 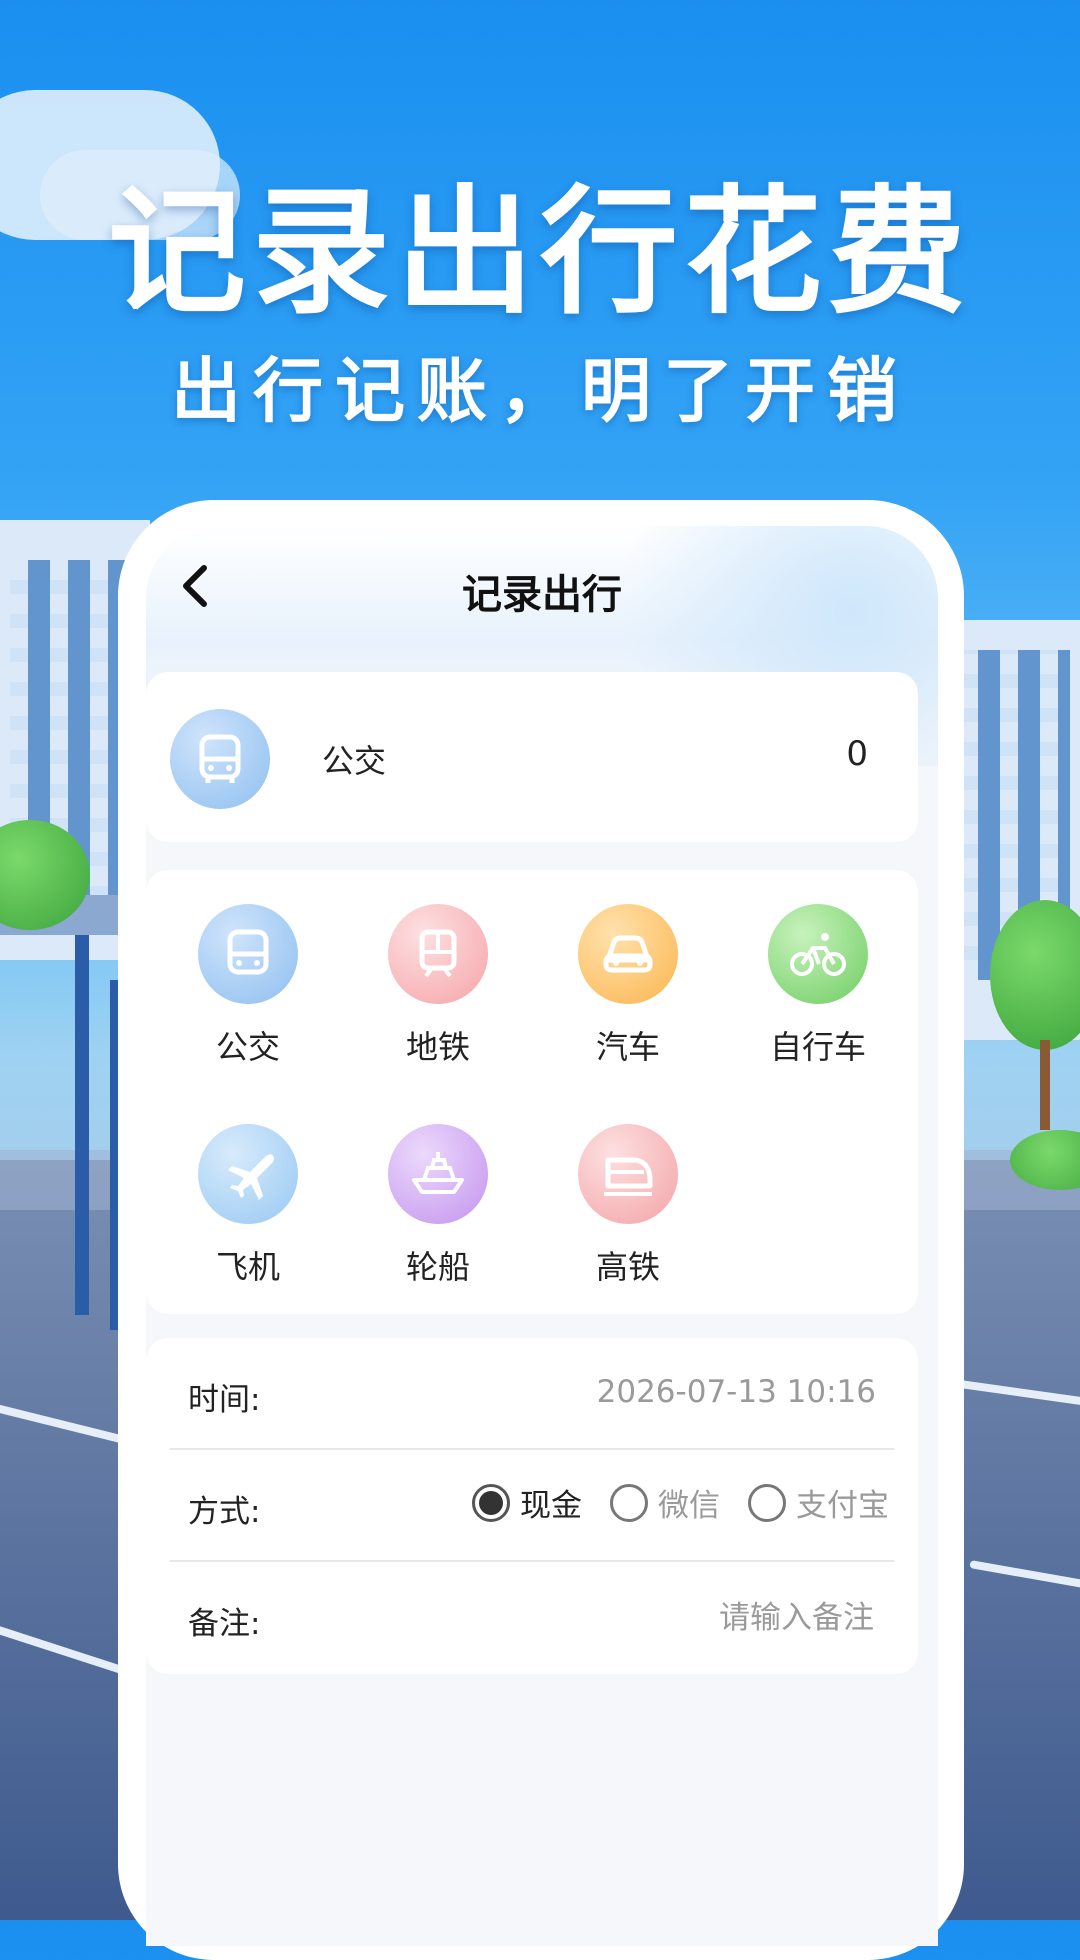 What do you see at coordinates (354, 761) in the screenshot?
I see `selected-transport-label: 公交` at bounding box center [354, 761].